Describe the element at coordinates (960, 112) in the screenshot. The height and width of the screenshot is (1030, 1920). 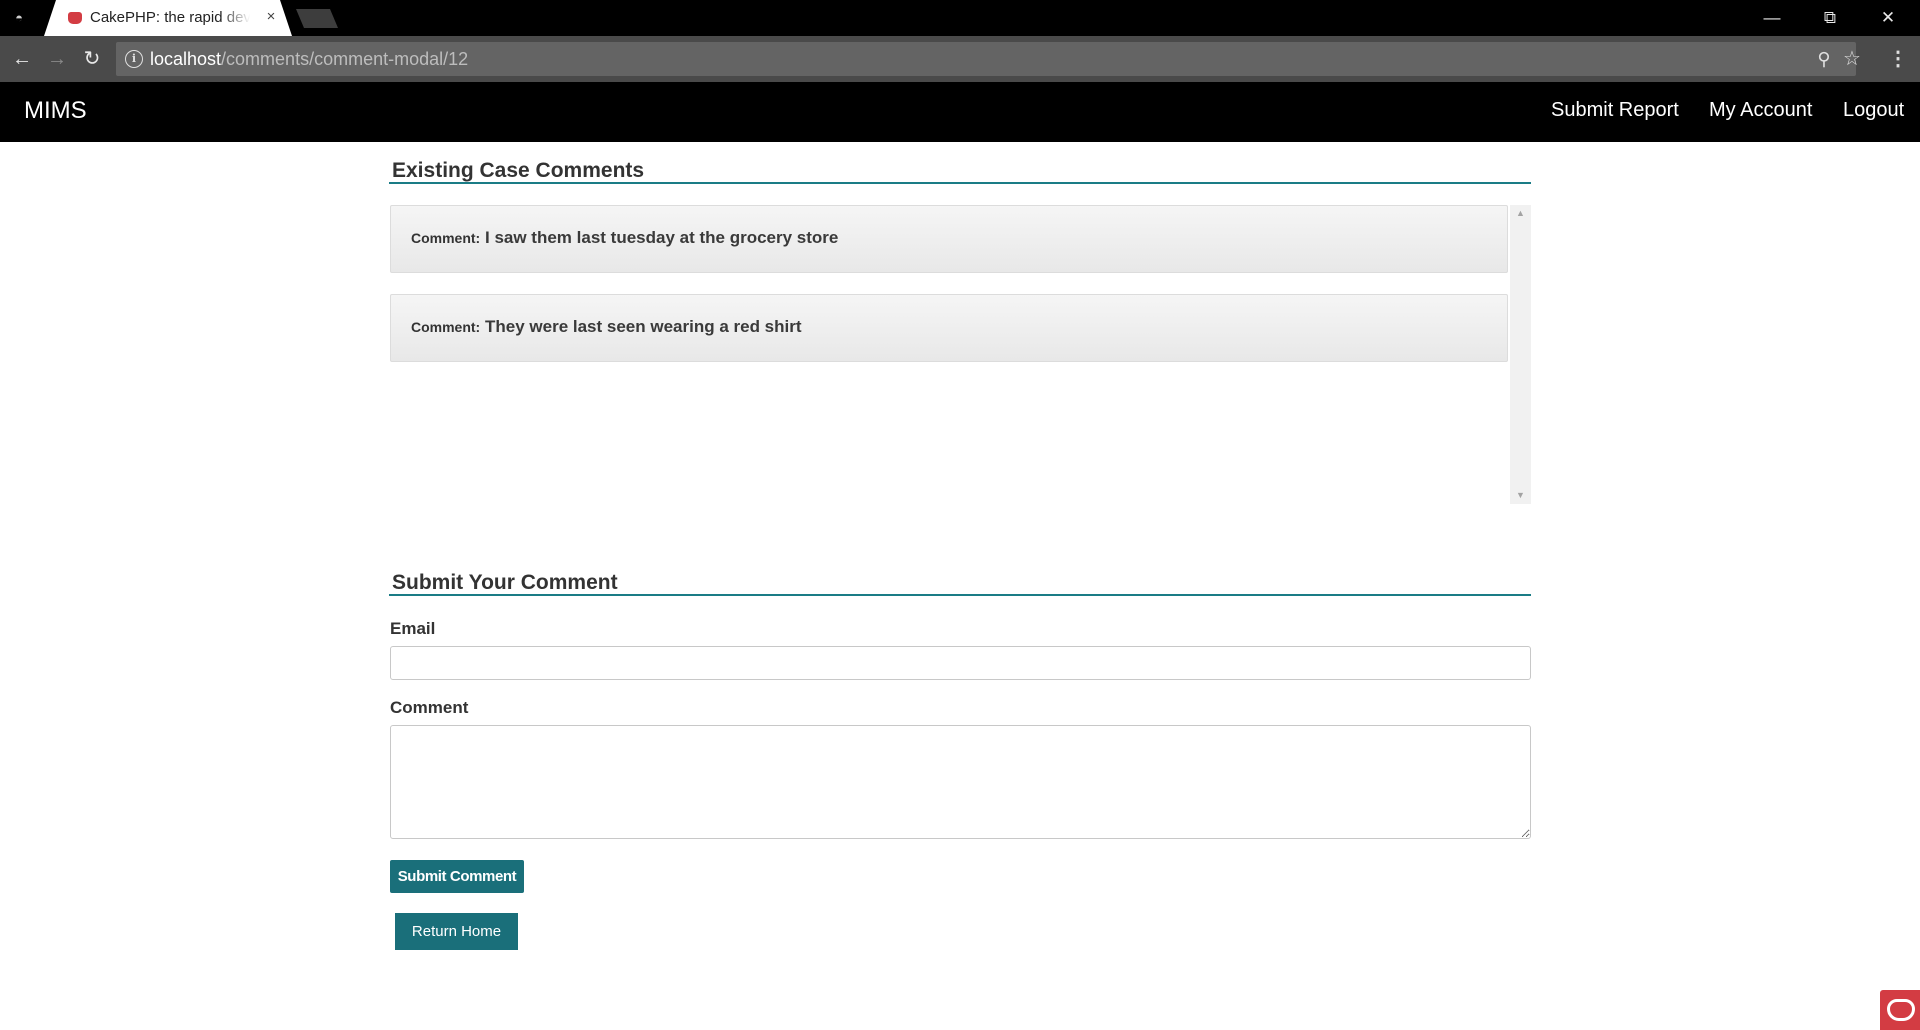
I see `app-navbar: MIMS Submit Report My Account Logout` at that location.